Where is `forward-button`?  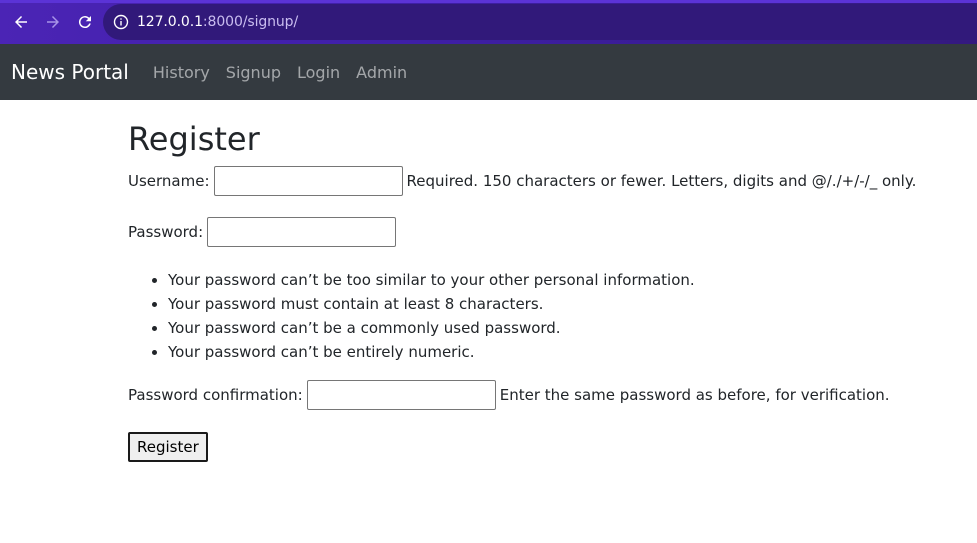 forward-button is located at coordinates (53, 22).